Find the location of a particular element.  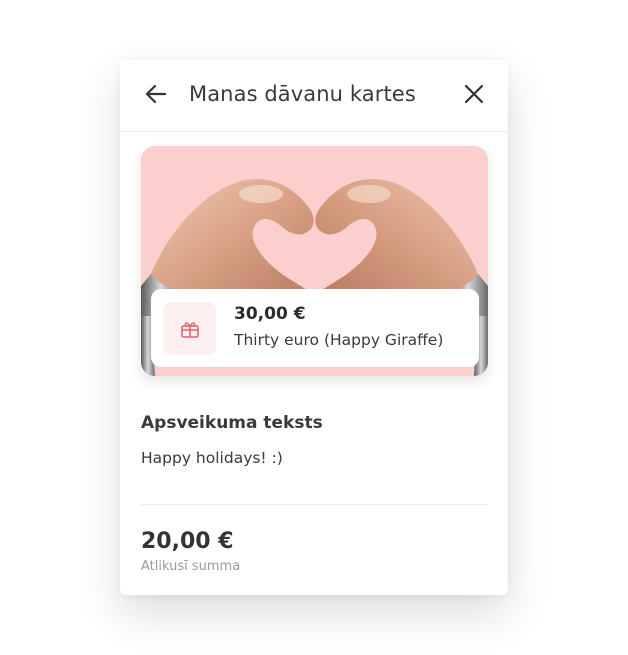

gift-card-info: 30,00 € Thirty euro (Happy Giraffe) is located at coordinates (315, 328).